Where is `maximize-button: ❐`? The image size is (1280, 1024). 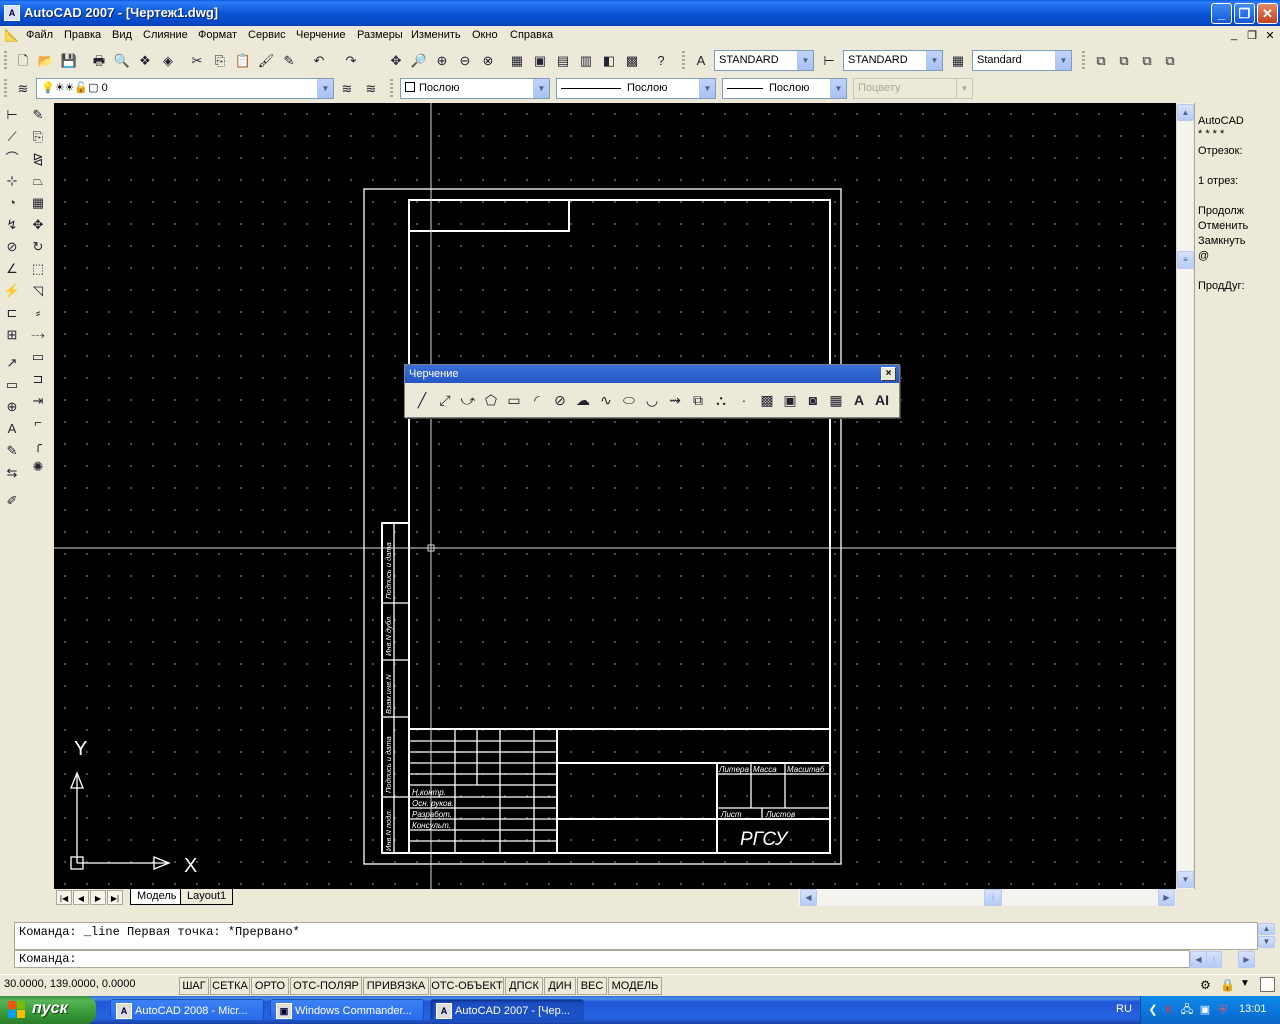 maximize-button: ❐ is located at coordinates (1244, 13).